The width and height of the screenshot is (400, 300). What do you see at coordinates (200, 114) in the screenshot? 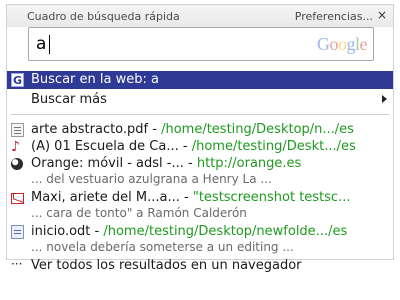
I see `separator` at bounding box center [200, 114].